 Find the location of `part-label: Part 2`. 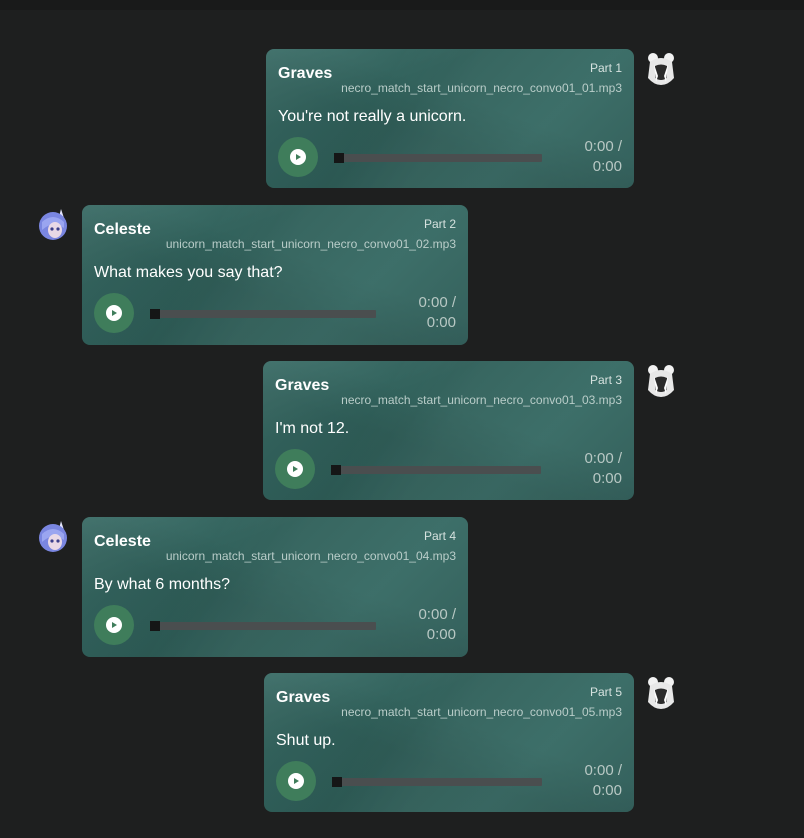

part-label: Part 2 is located at coordinates (439, 224).